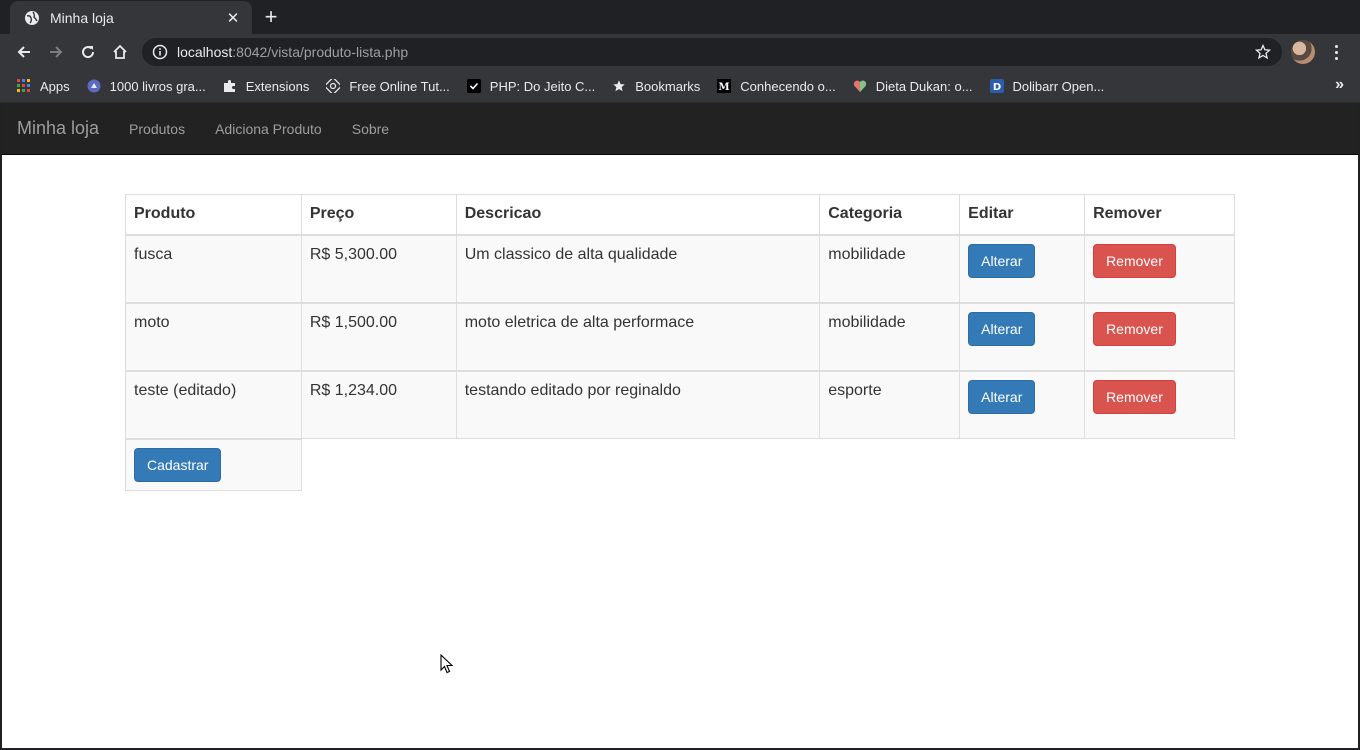  I want to click on cell-cadastrar: Cadastrar, so click(213, 464).